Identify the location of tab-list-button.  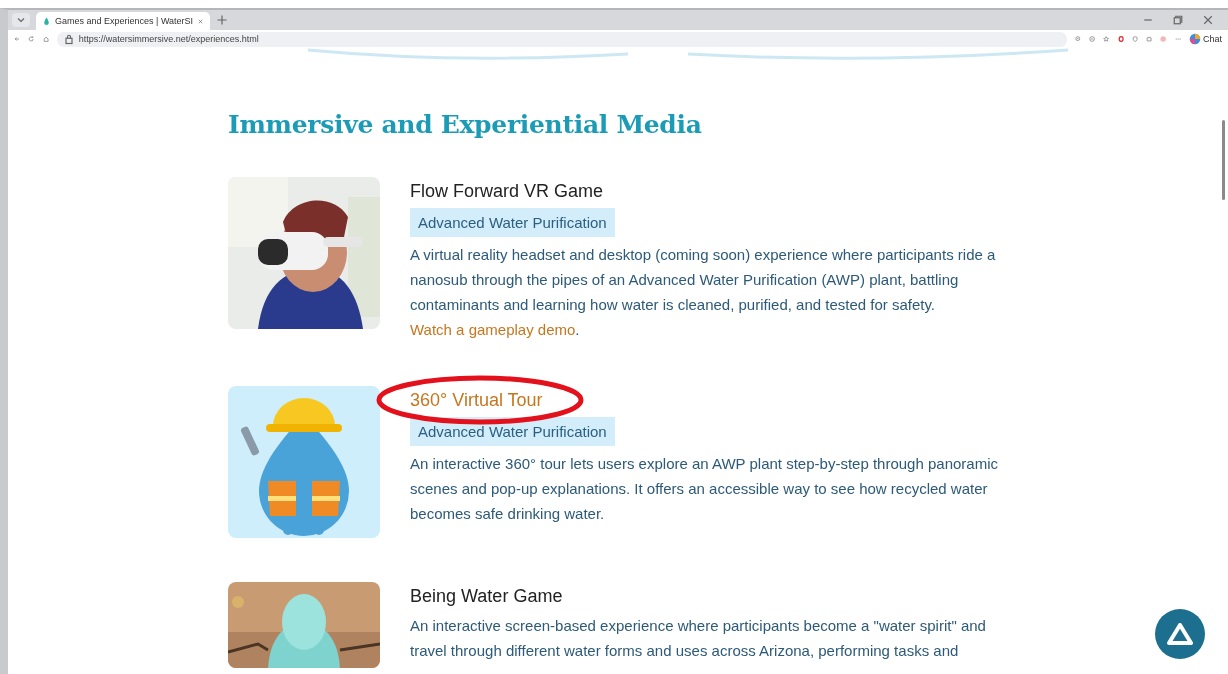
(21, 20).